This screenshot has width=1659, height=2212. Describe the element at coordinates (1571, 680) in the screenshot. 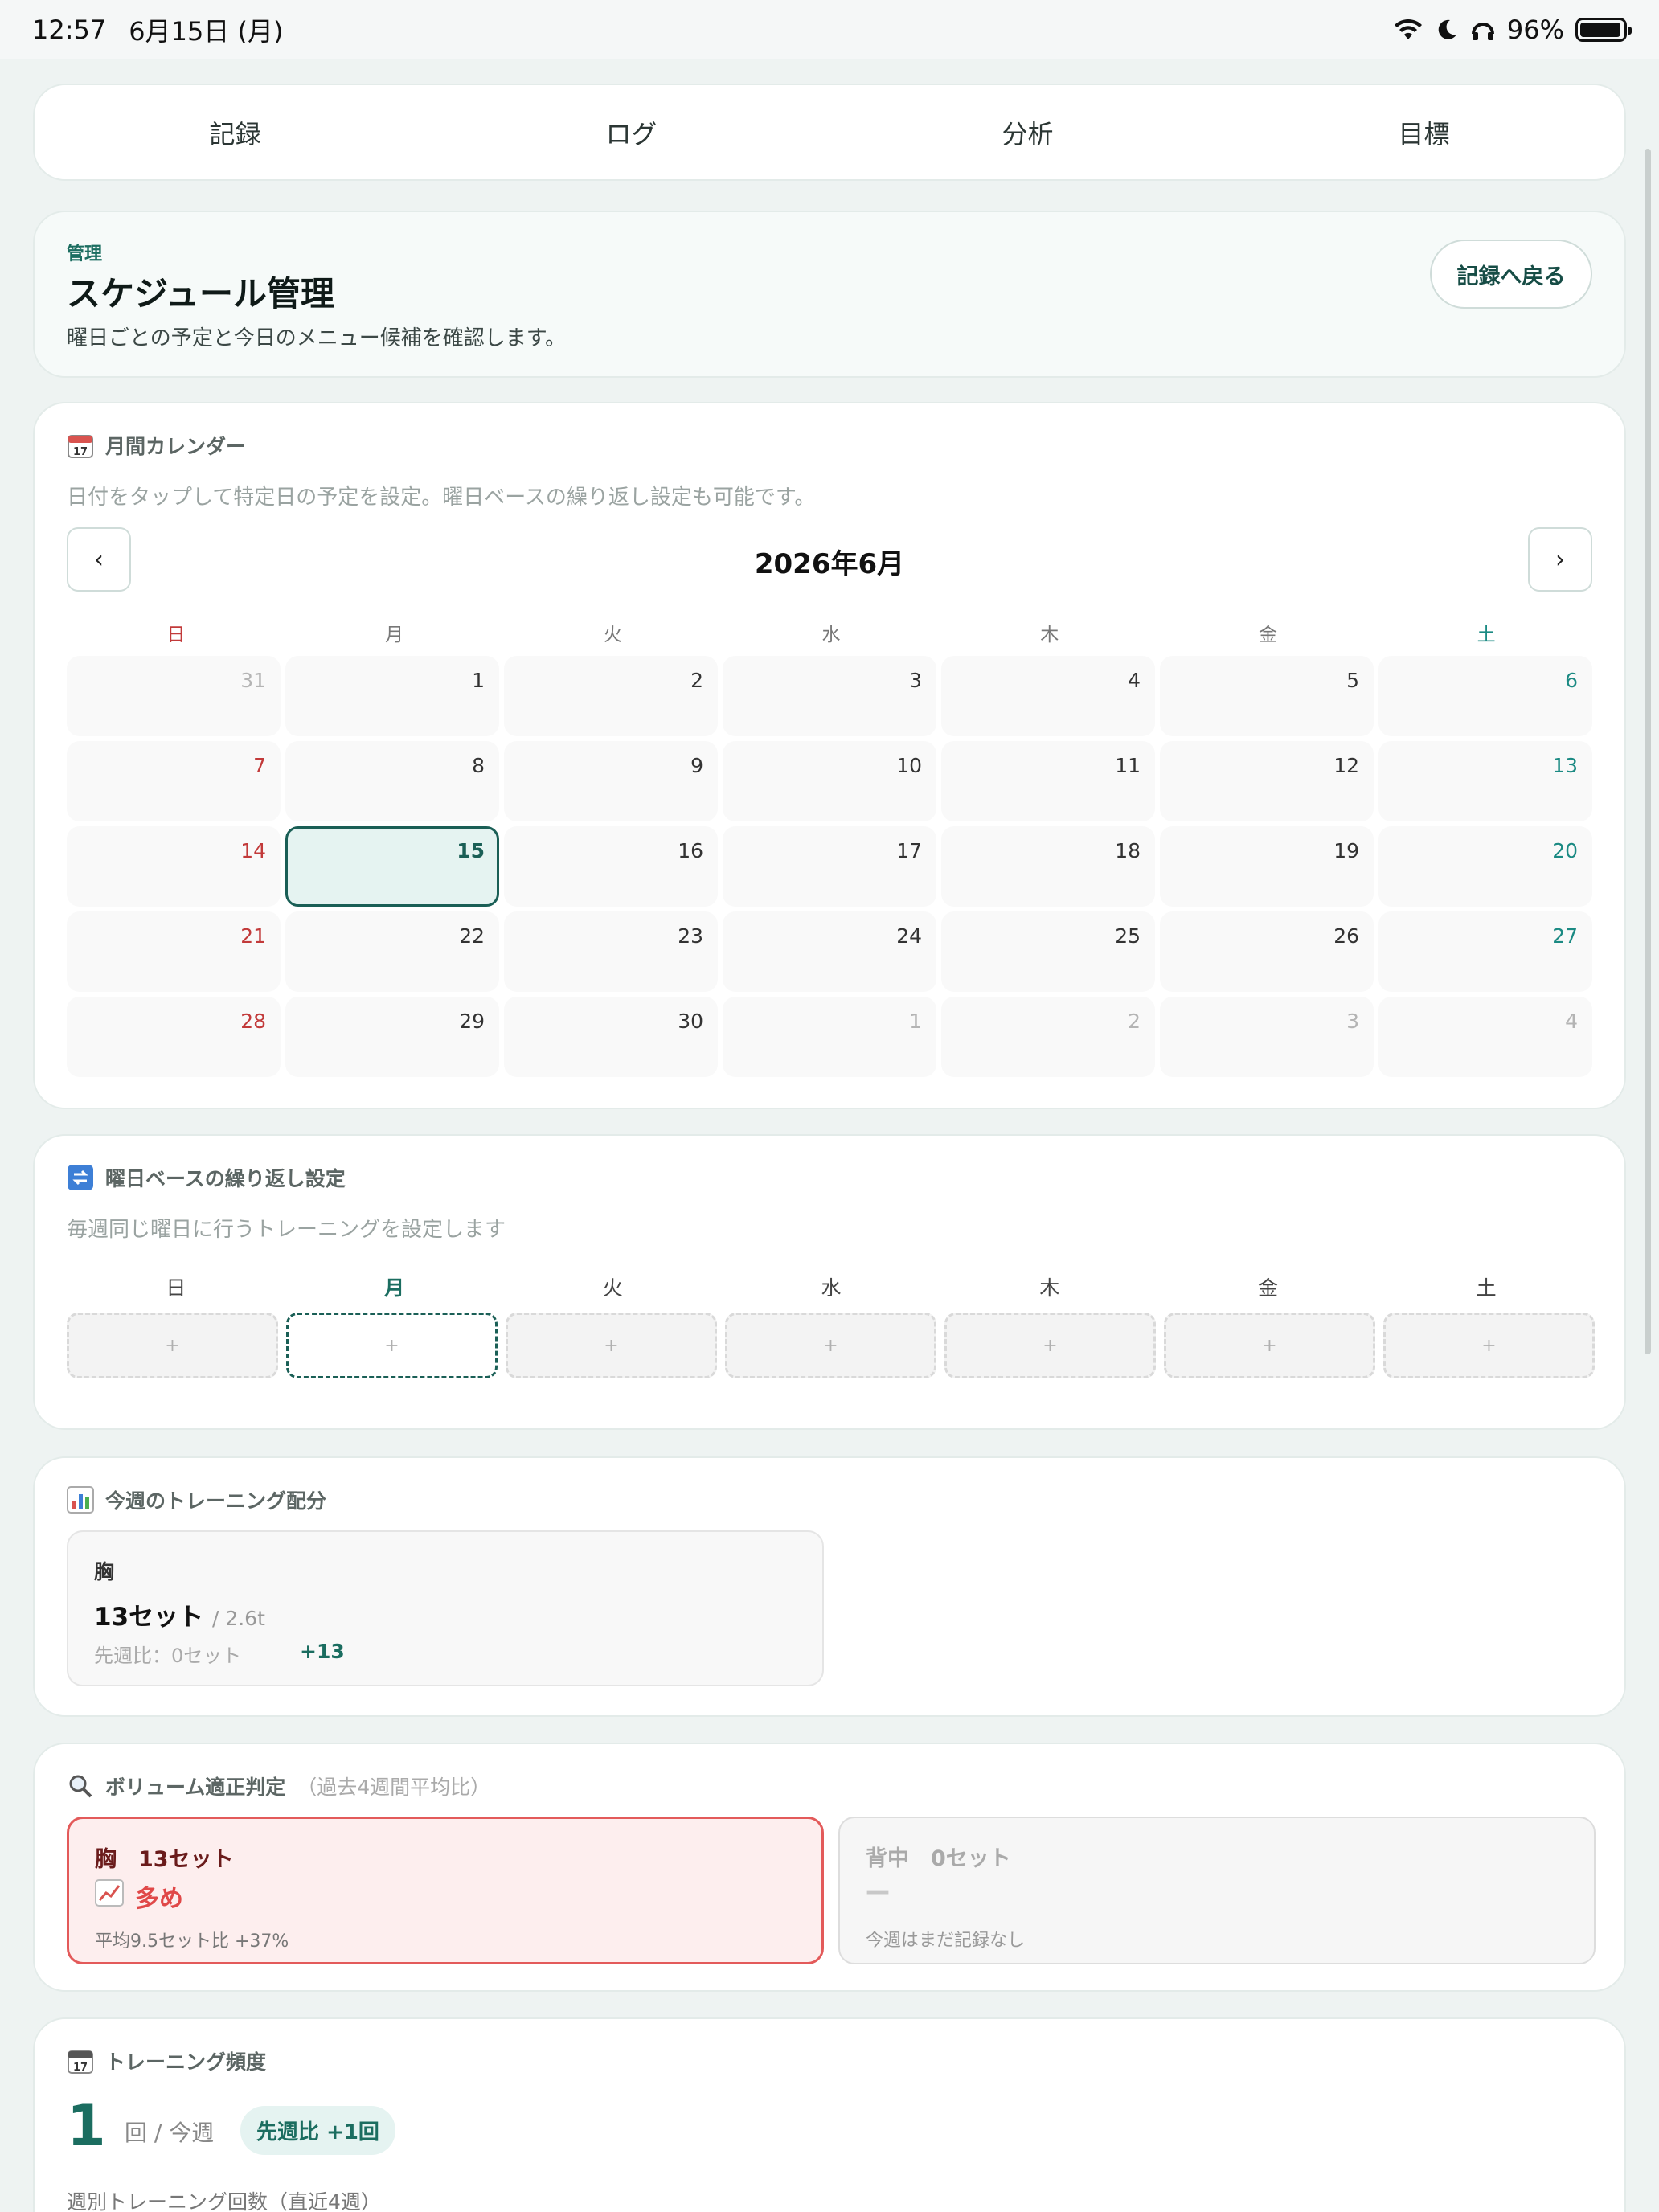

I see `calendar-day-number: 6` at that location.